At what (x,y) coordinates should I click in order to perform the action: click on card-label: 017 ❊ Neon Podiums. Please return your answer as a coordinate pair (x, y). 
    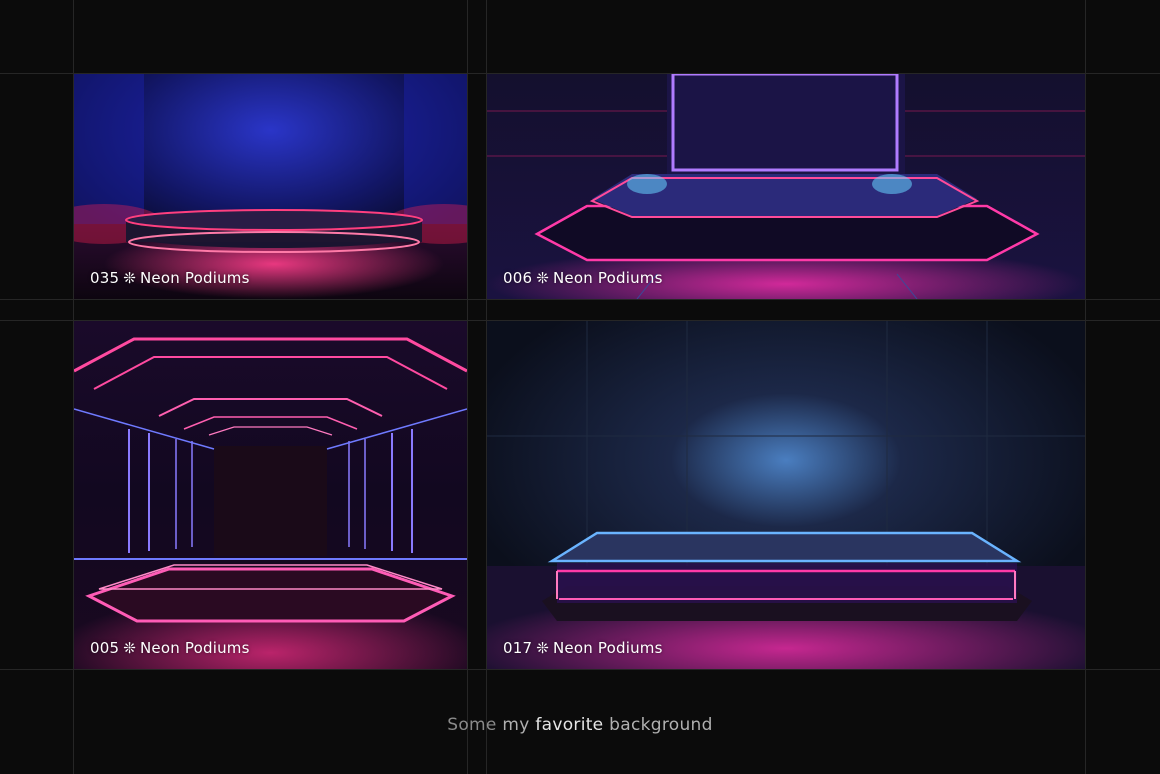
    Looking at the image, I should click on (583, 648).